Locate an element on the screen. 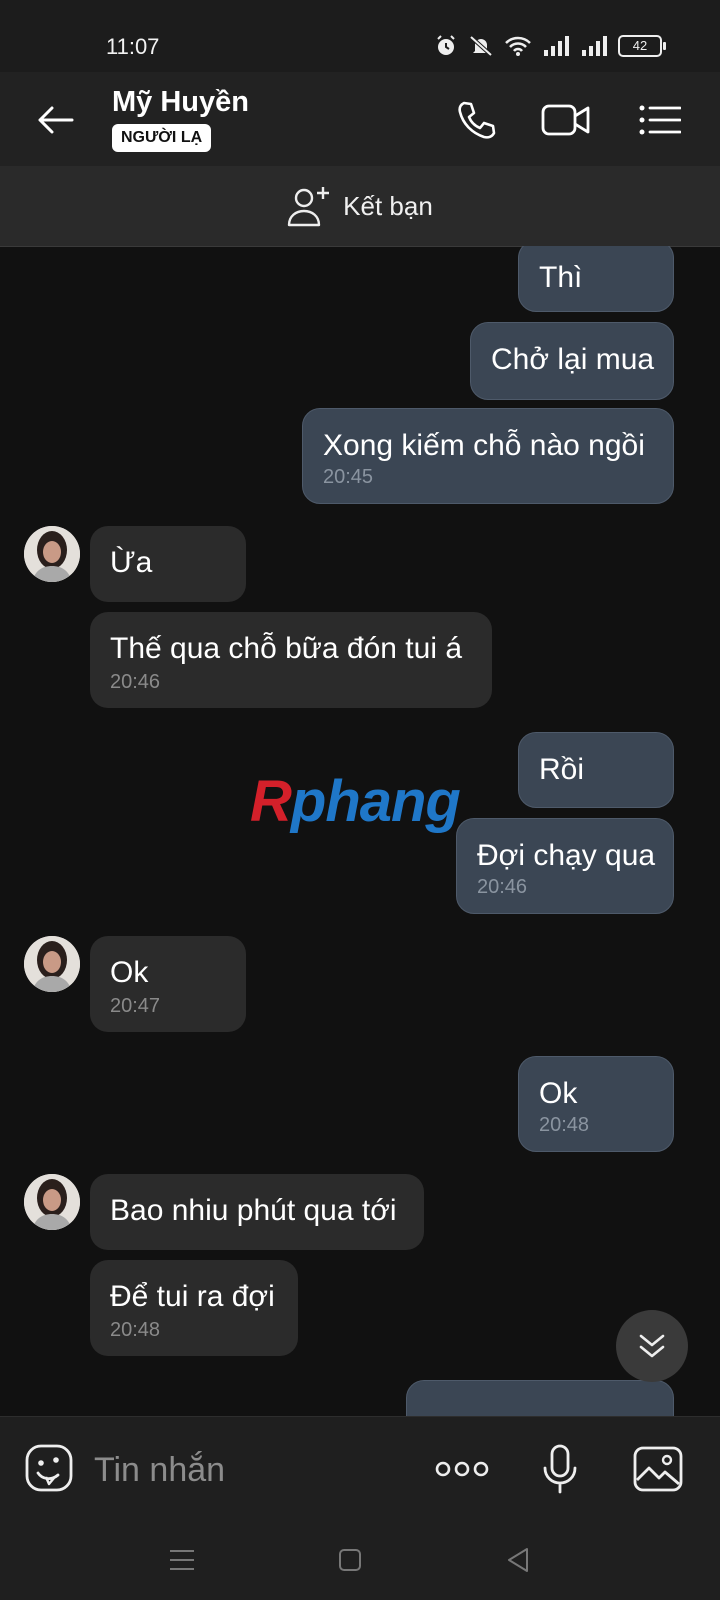  square-icon is located at coordinates (350, 1560).